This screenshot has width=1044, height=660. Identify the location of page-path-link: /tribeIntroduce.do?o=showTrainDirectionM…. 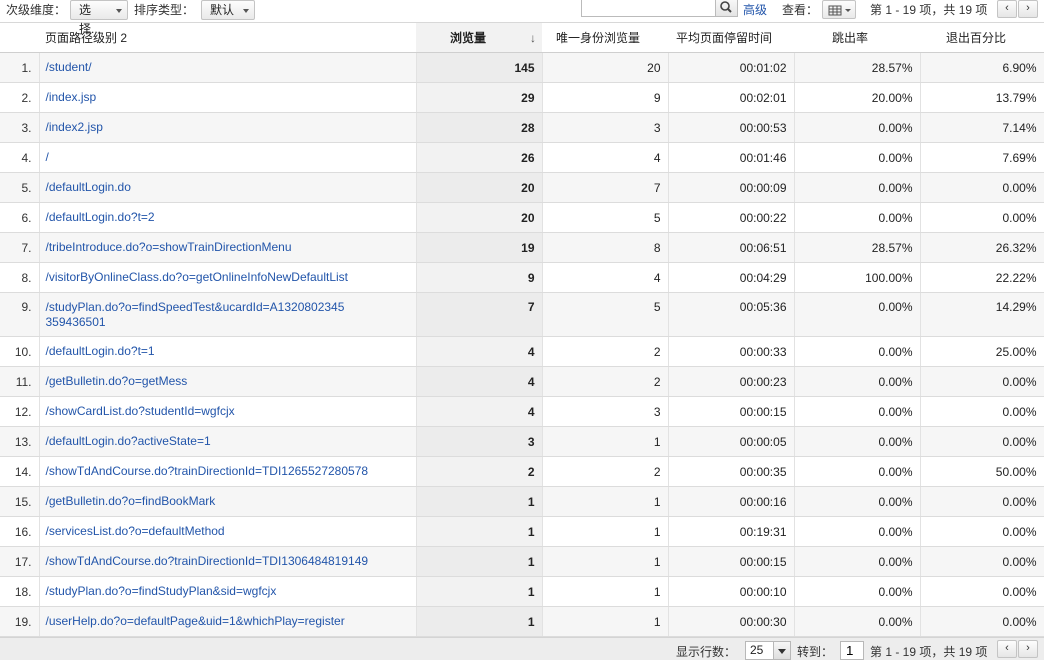
(169, 247).